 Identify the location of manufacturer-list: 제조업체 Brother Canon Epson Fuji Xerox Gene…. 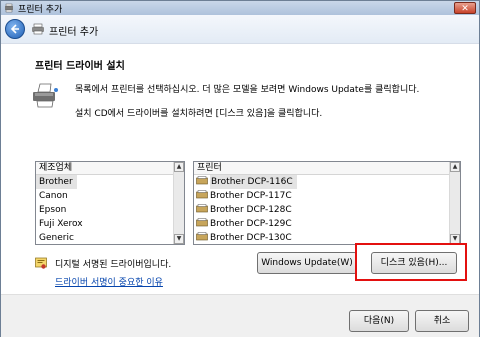
(110, 203).